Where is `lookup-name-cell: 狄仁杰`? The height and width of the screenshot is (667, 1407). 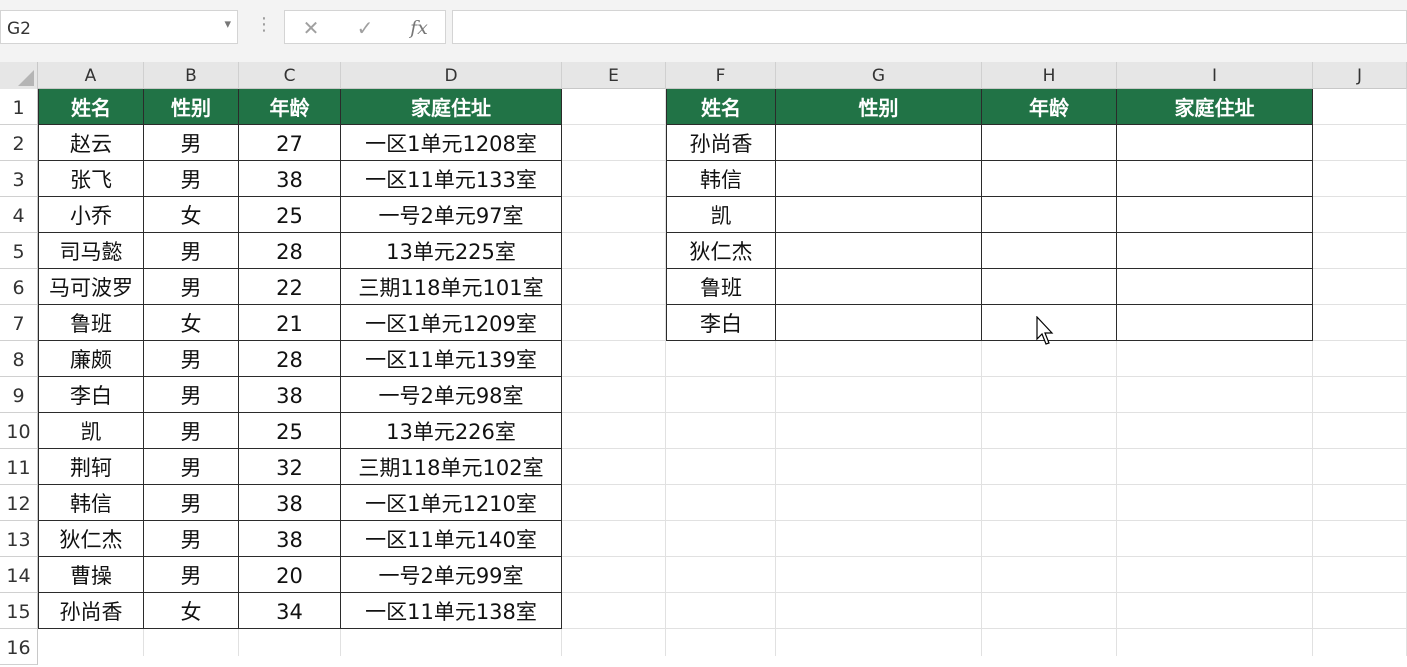
lookup-name-cell: 狄仁杰 is located at coordinates (721, 251).